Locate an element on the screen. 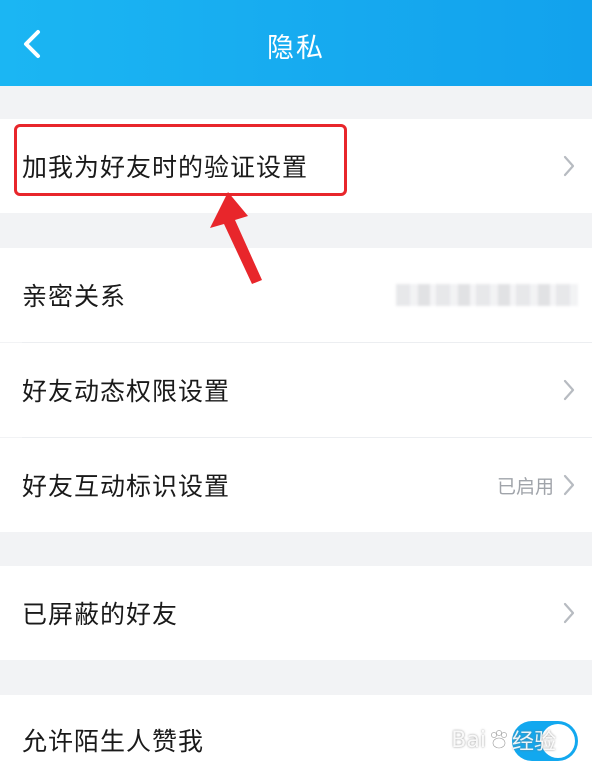 Image resolution: width=592 pixels, height=778 pixels. allow-stranger-likes-label: 允许陌生人赞我 is located at coordinates (113, 741).